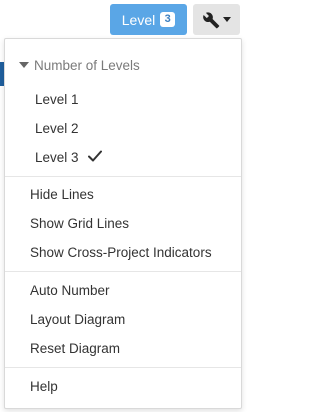  I want to click on menu-item-label: Show Cross-Project Indicators, so click(121, 252).